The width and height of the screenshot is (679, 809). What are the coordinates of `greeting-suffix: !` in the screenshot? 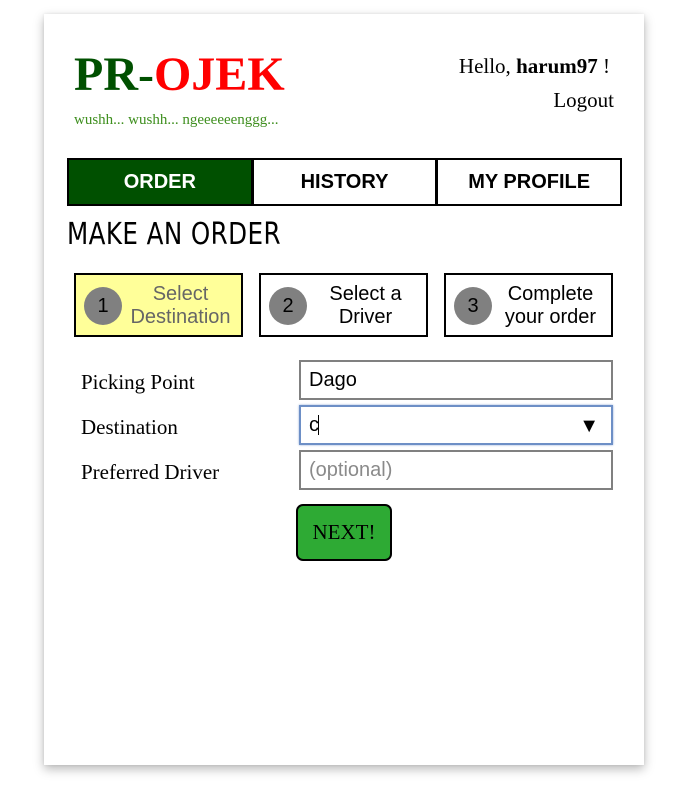 It's located at (603, 66).